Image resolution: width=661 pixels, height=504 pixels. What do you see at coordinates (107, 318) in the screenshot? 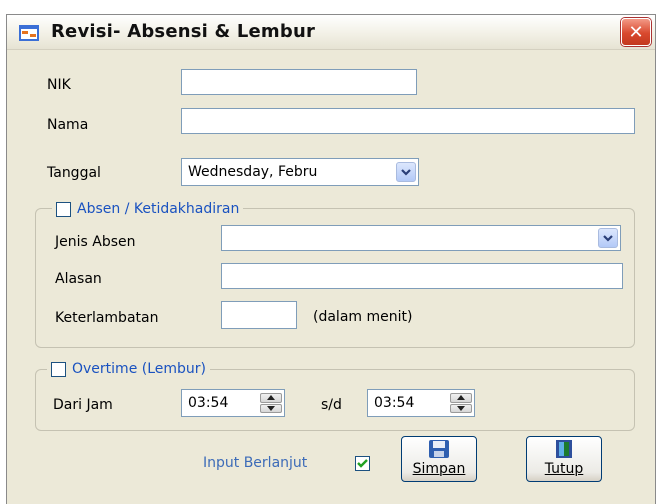
I see `keterlambatan-label: Keterlambatan` at bounding box center [107, 318].